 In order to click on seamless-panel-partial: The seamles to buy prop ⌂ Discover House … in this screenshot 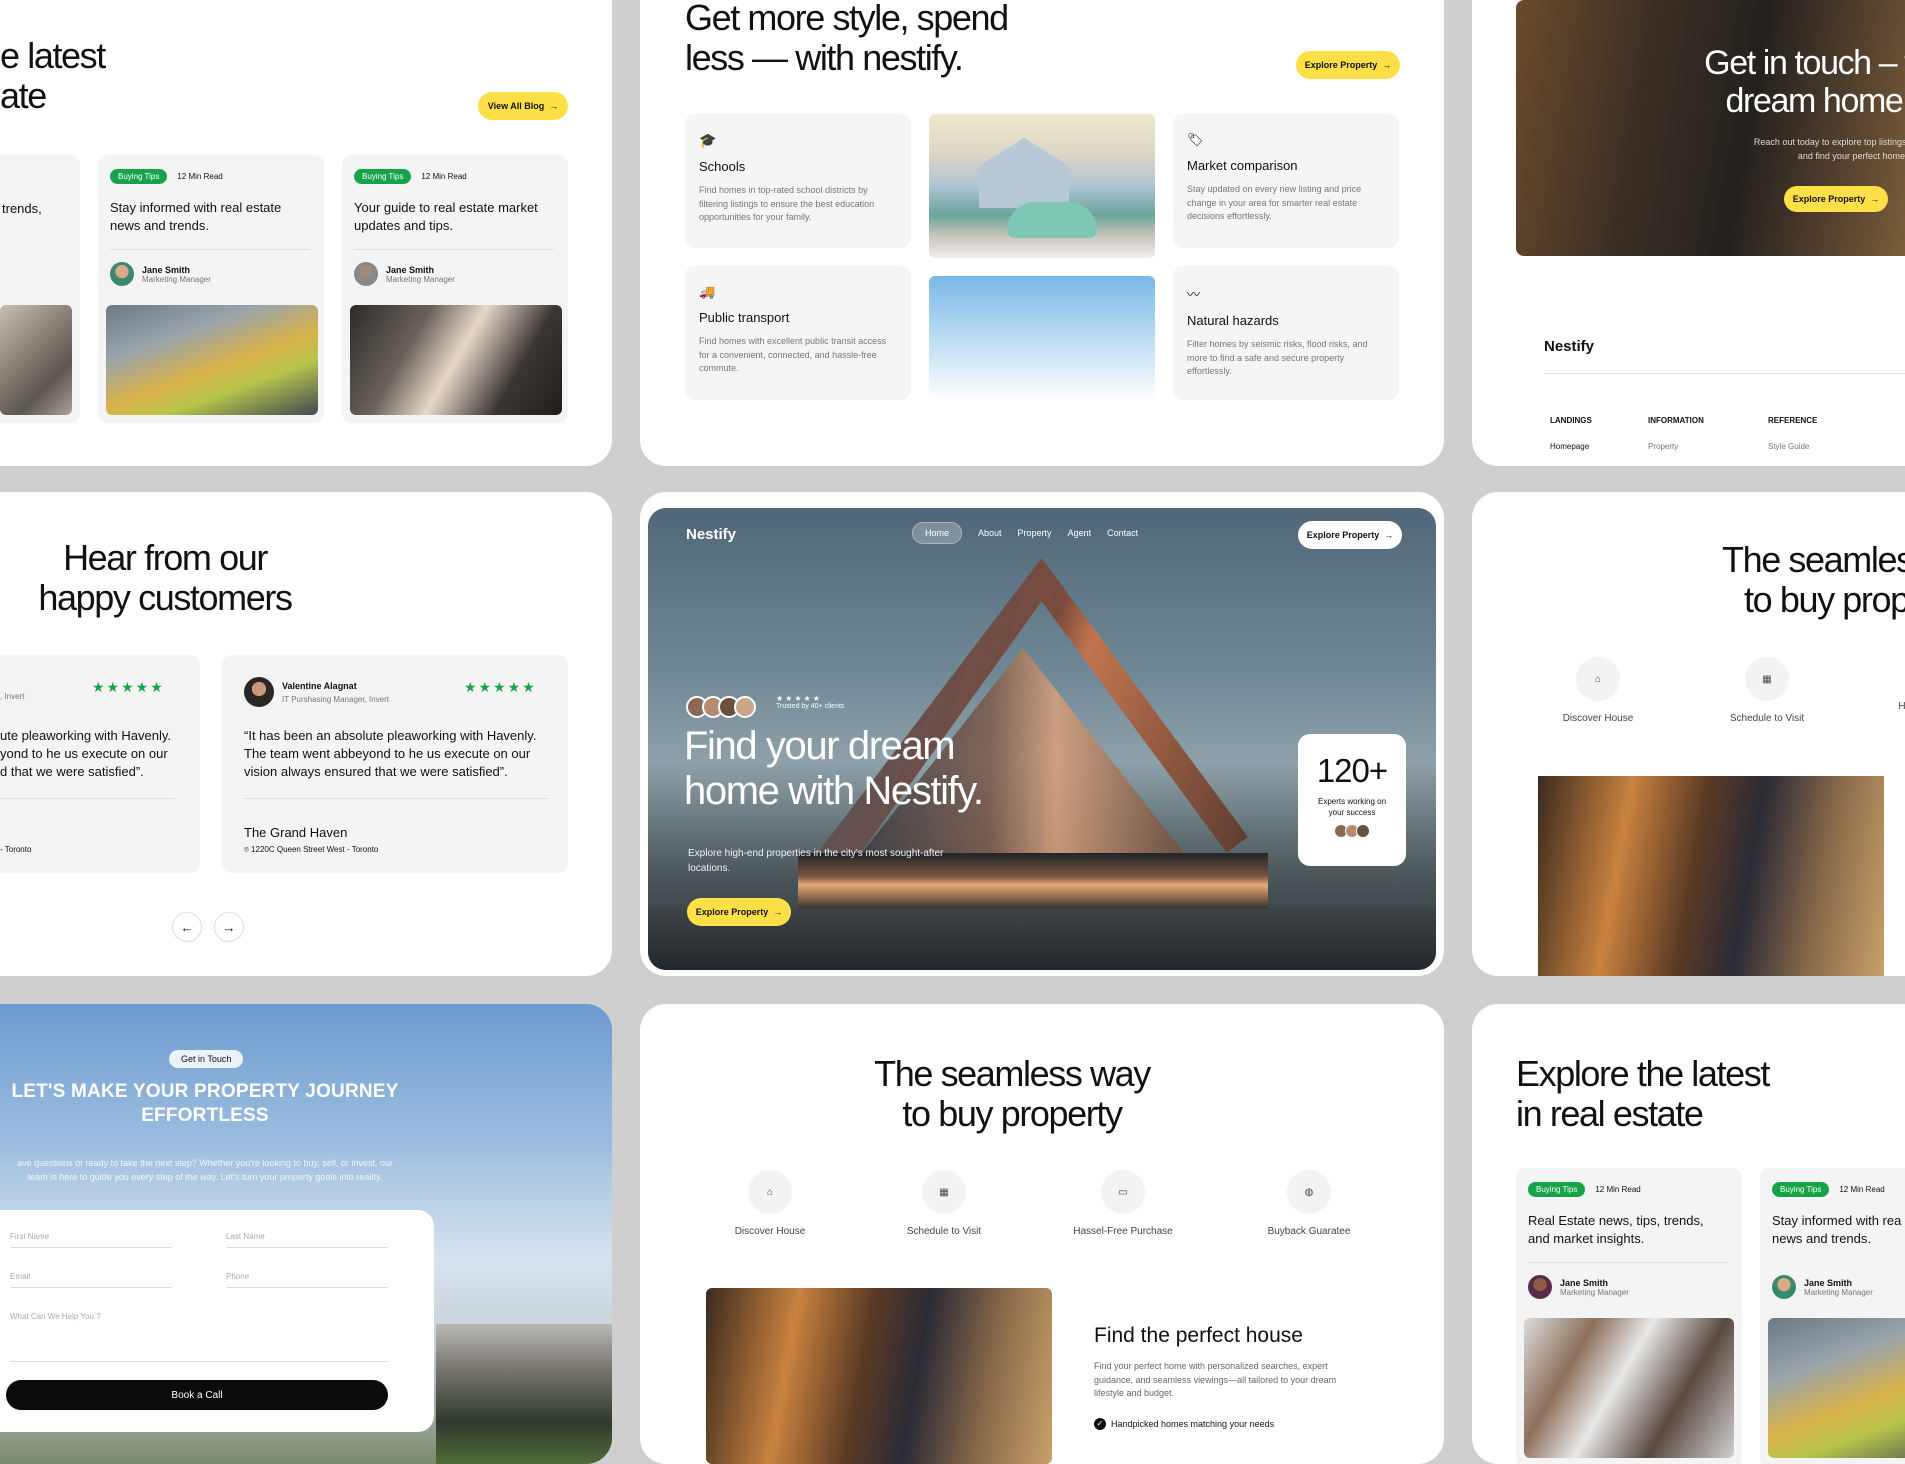, I will do `click(1688, 734)`.